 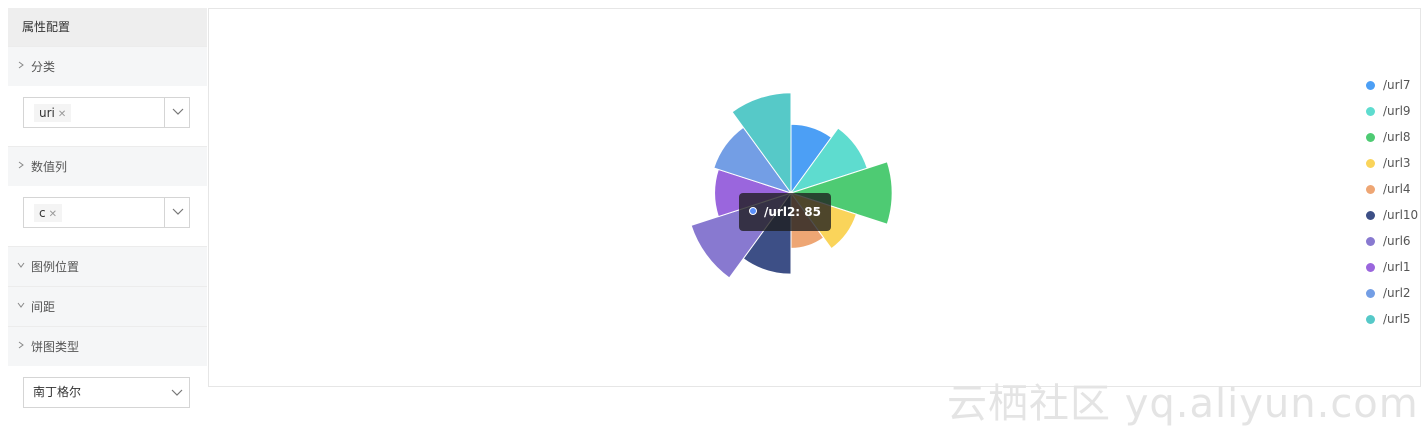 What do you see at coordinates (1183, 404) in the screenshot?
I see `watermark: 云栖社区 yq.aliyun.com` at bounding box center [1183, 404].